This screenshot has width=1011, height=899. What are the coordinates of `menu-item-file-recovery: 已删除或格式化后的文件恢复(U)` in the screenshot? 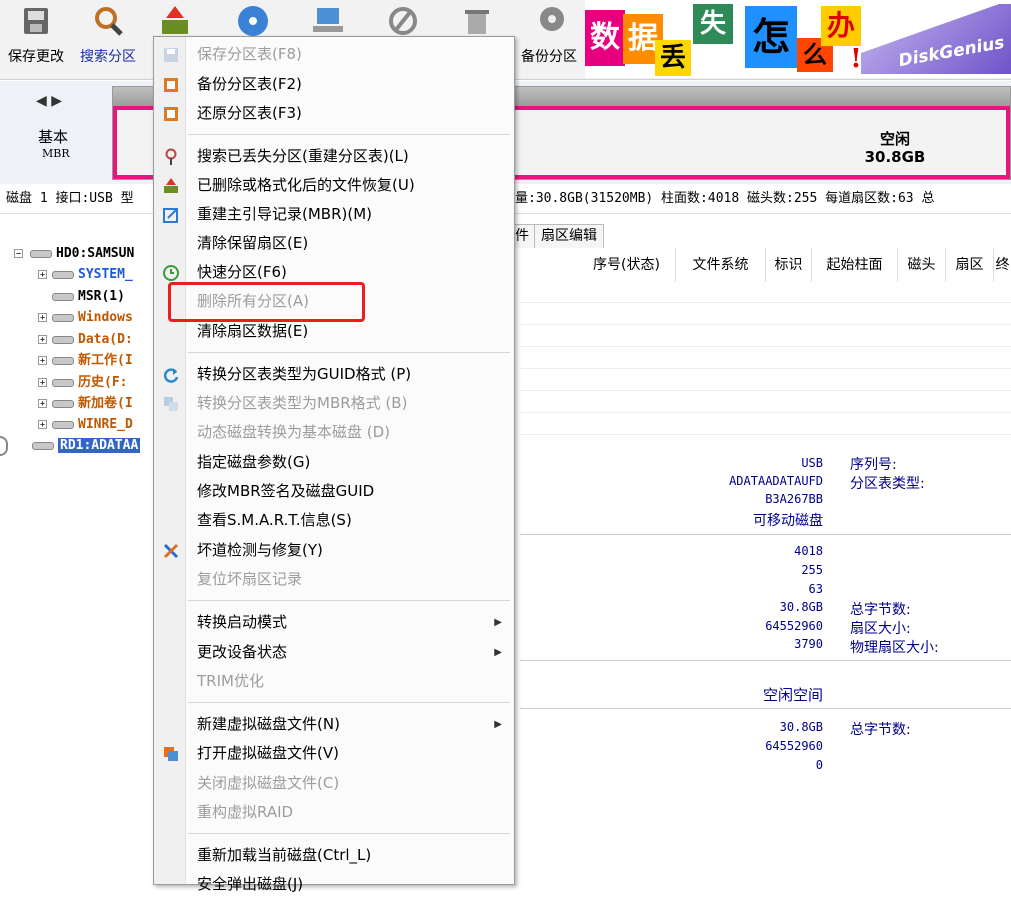 It's located at (334, 185).